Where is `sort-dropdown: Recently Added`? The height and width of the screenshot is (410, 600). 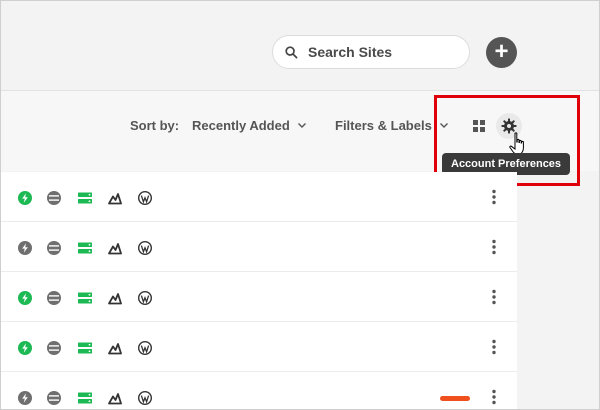 sort-dropdown: Recently Added is located at coordinates (249, 125).